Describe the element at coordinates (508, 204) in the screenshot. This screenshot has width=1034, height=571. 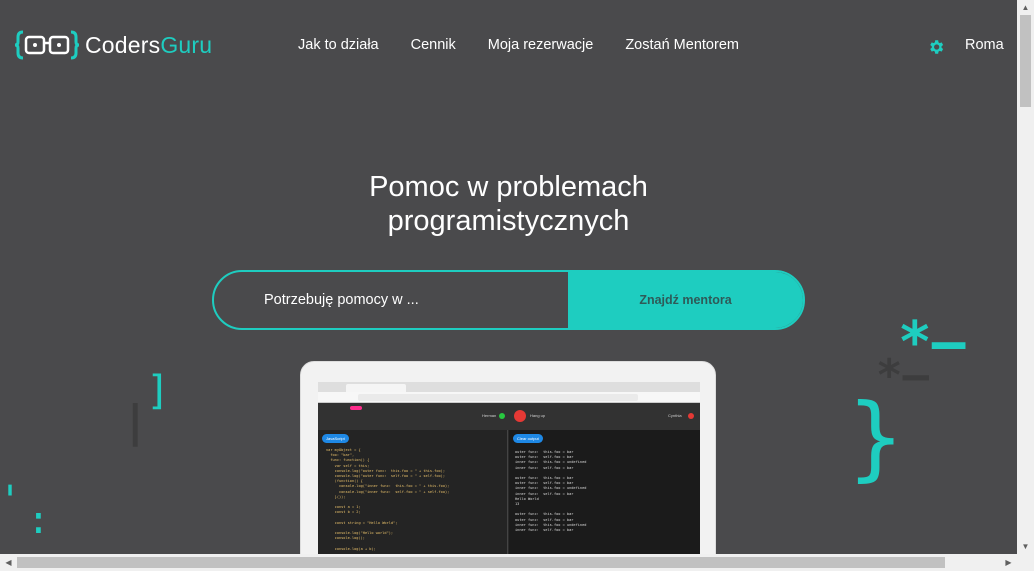
I see `hero-title: Pomoc w problemach programistycznych` at that location.